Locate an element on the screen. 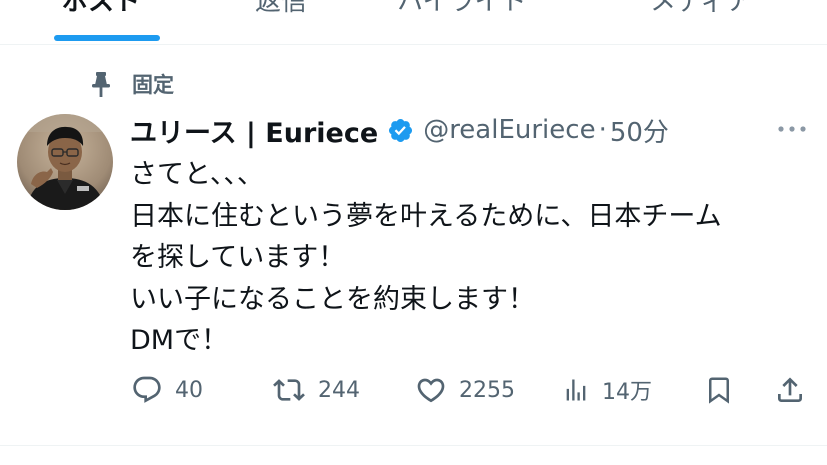  tab-replies: 返信 is located at coordinates (281, 11).